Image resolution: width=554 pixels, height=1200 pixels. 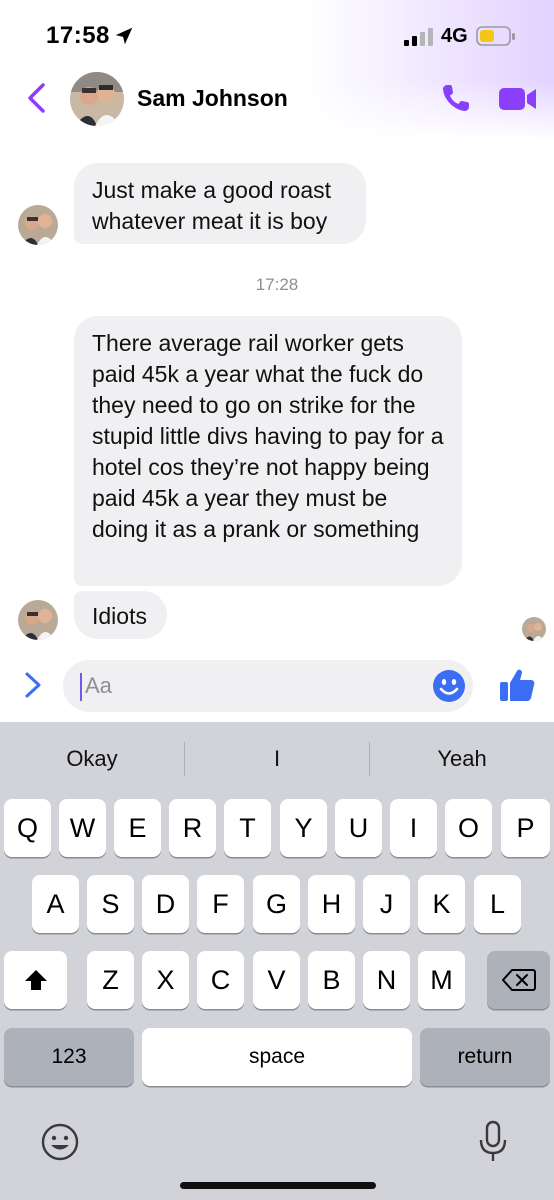 I want to click on key-p: P, so click(x=525, y=828).